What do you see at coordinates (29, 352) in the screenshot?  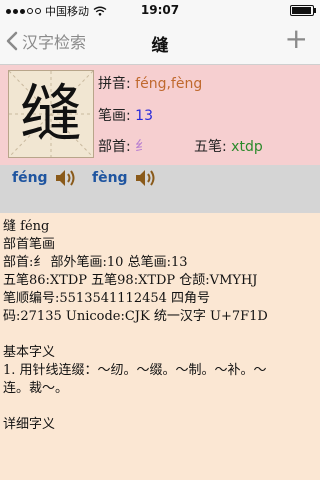 I see `section-title: 基本字义` at bounding box center [29, 352].